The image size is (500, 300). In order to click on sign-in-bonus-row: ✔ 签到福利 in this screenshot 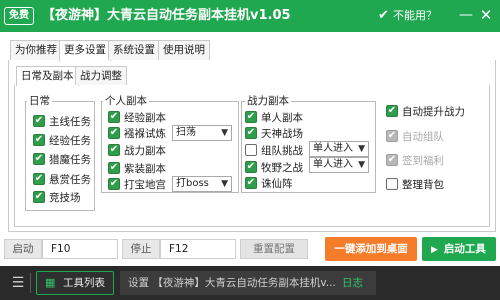, I will do `click(415, 160)`.